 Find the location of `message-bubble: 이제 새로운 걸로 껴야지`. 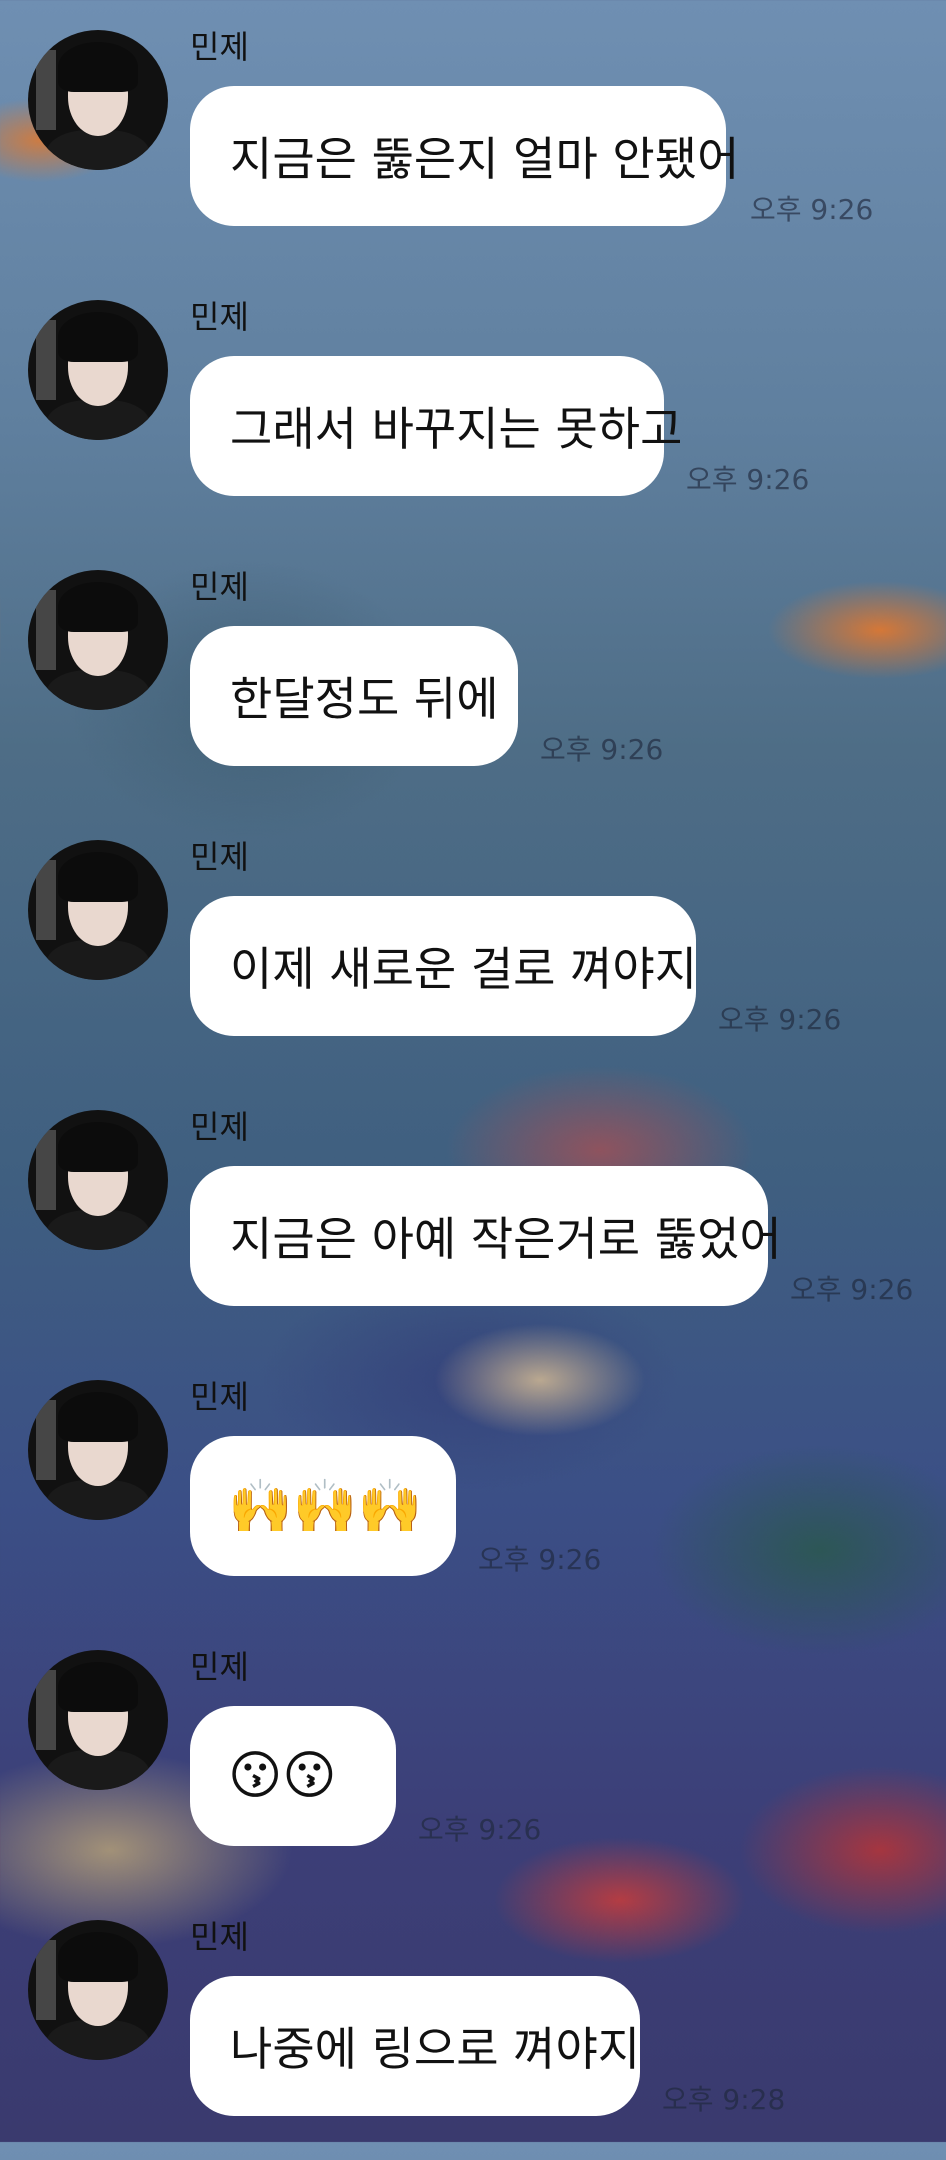

message-bubble: 이제 새로운 걸로 껴야지 is located at coordinates (444, 966).